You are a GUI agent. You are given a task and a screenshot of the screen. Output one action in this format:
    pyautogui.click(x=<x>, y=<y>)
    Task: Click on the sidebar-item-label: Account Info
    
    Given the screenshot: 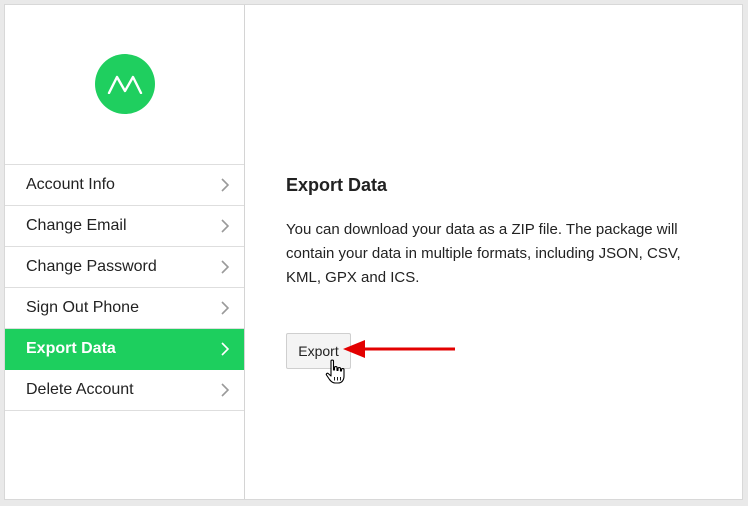 What is the action you would take?
    pyautogui.click(x=70, y=184)
    